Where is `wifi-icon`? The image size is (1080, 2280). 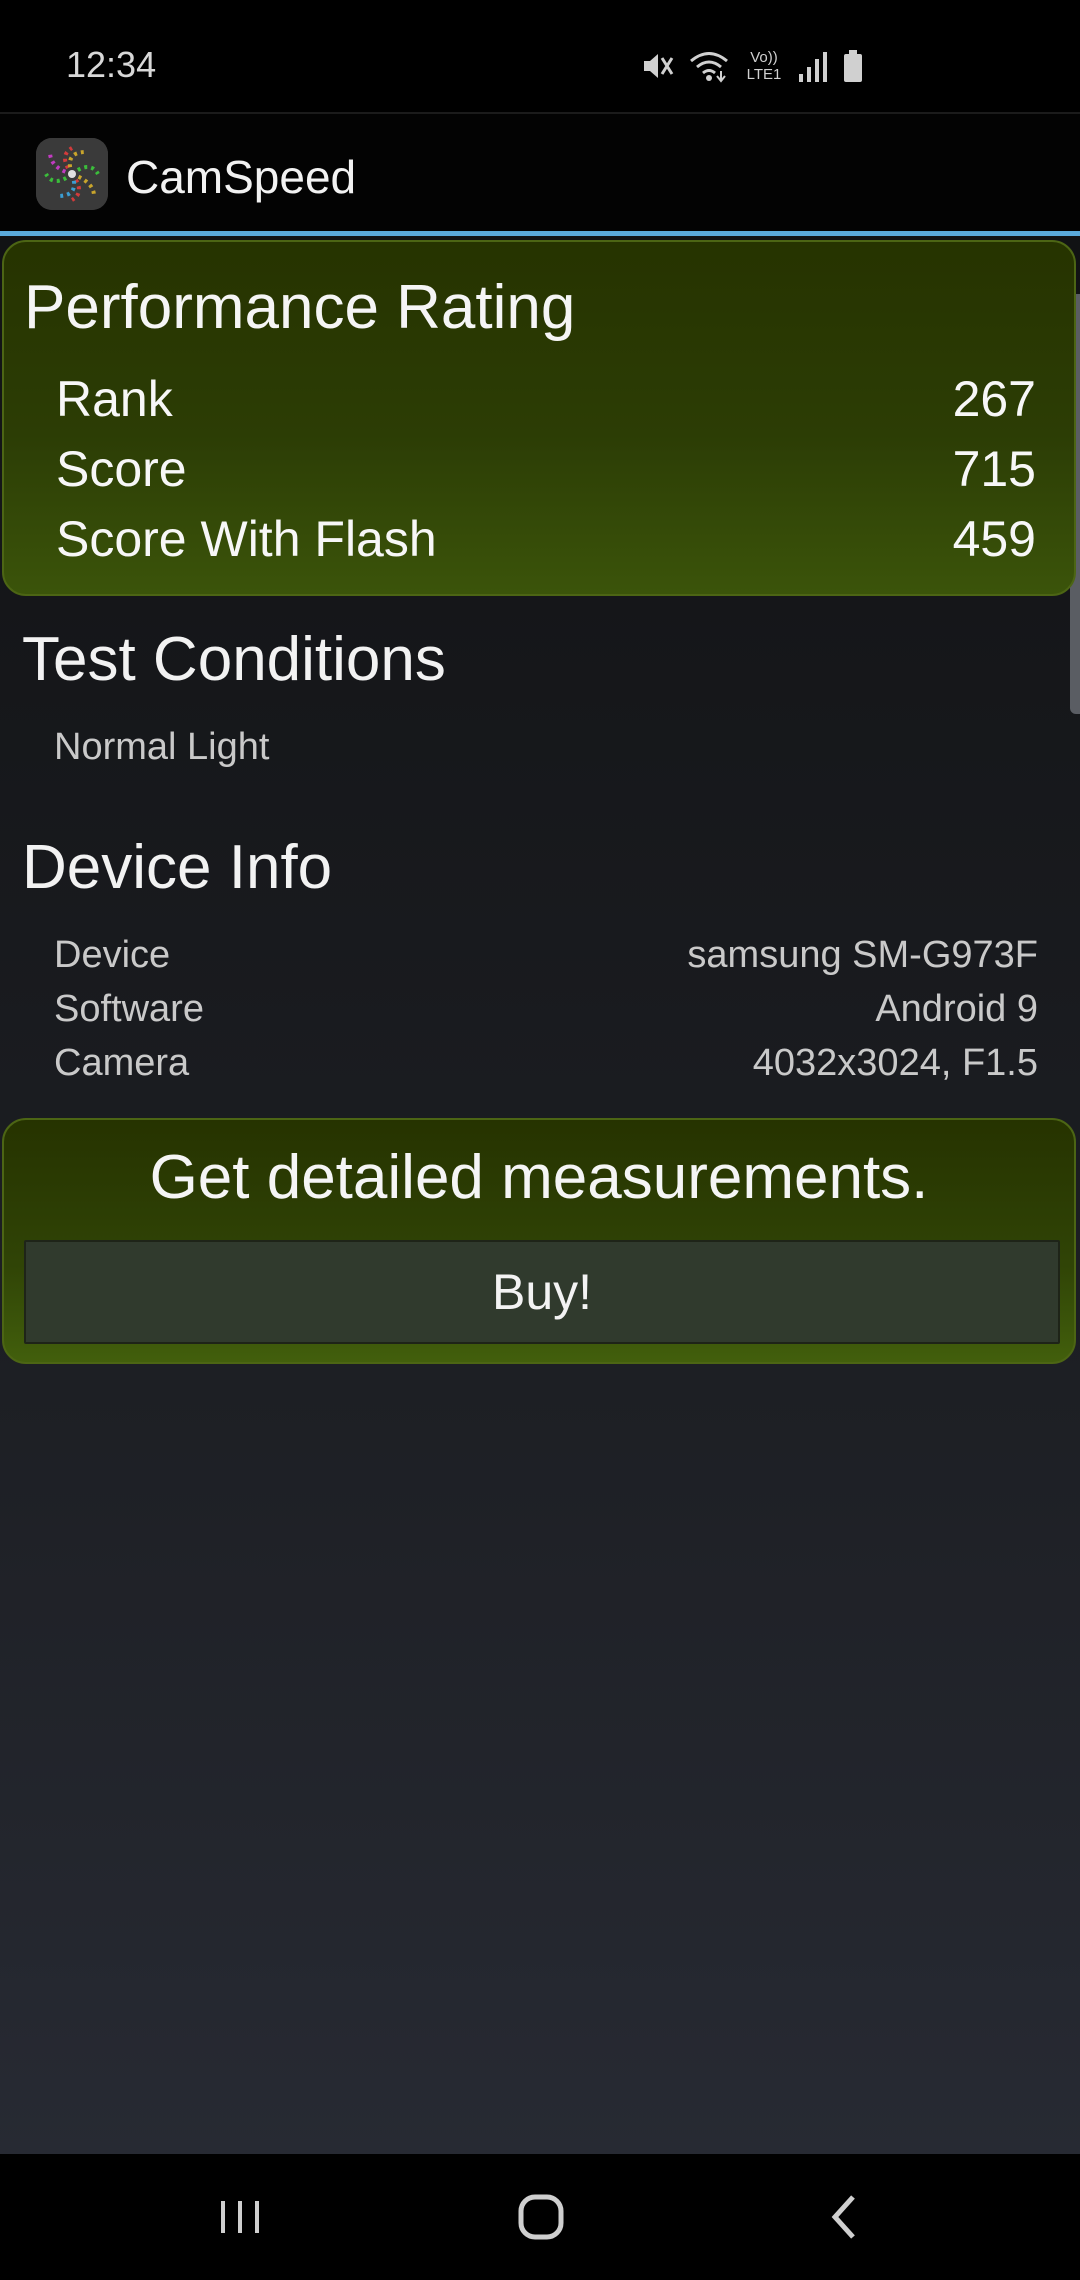 wifi-icon is located at coordinates (709, 66).